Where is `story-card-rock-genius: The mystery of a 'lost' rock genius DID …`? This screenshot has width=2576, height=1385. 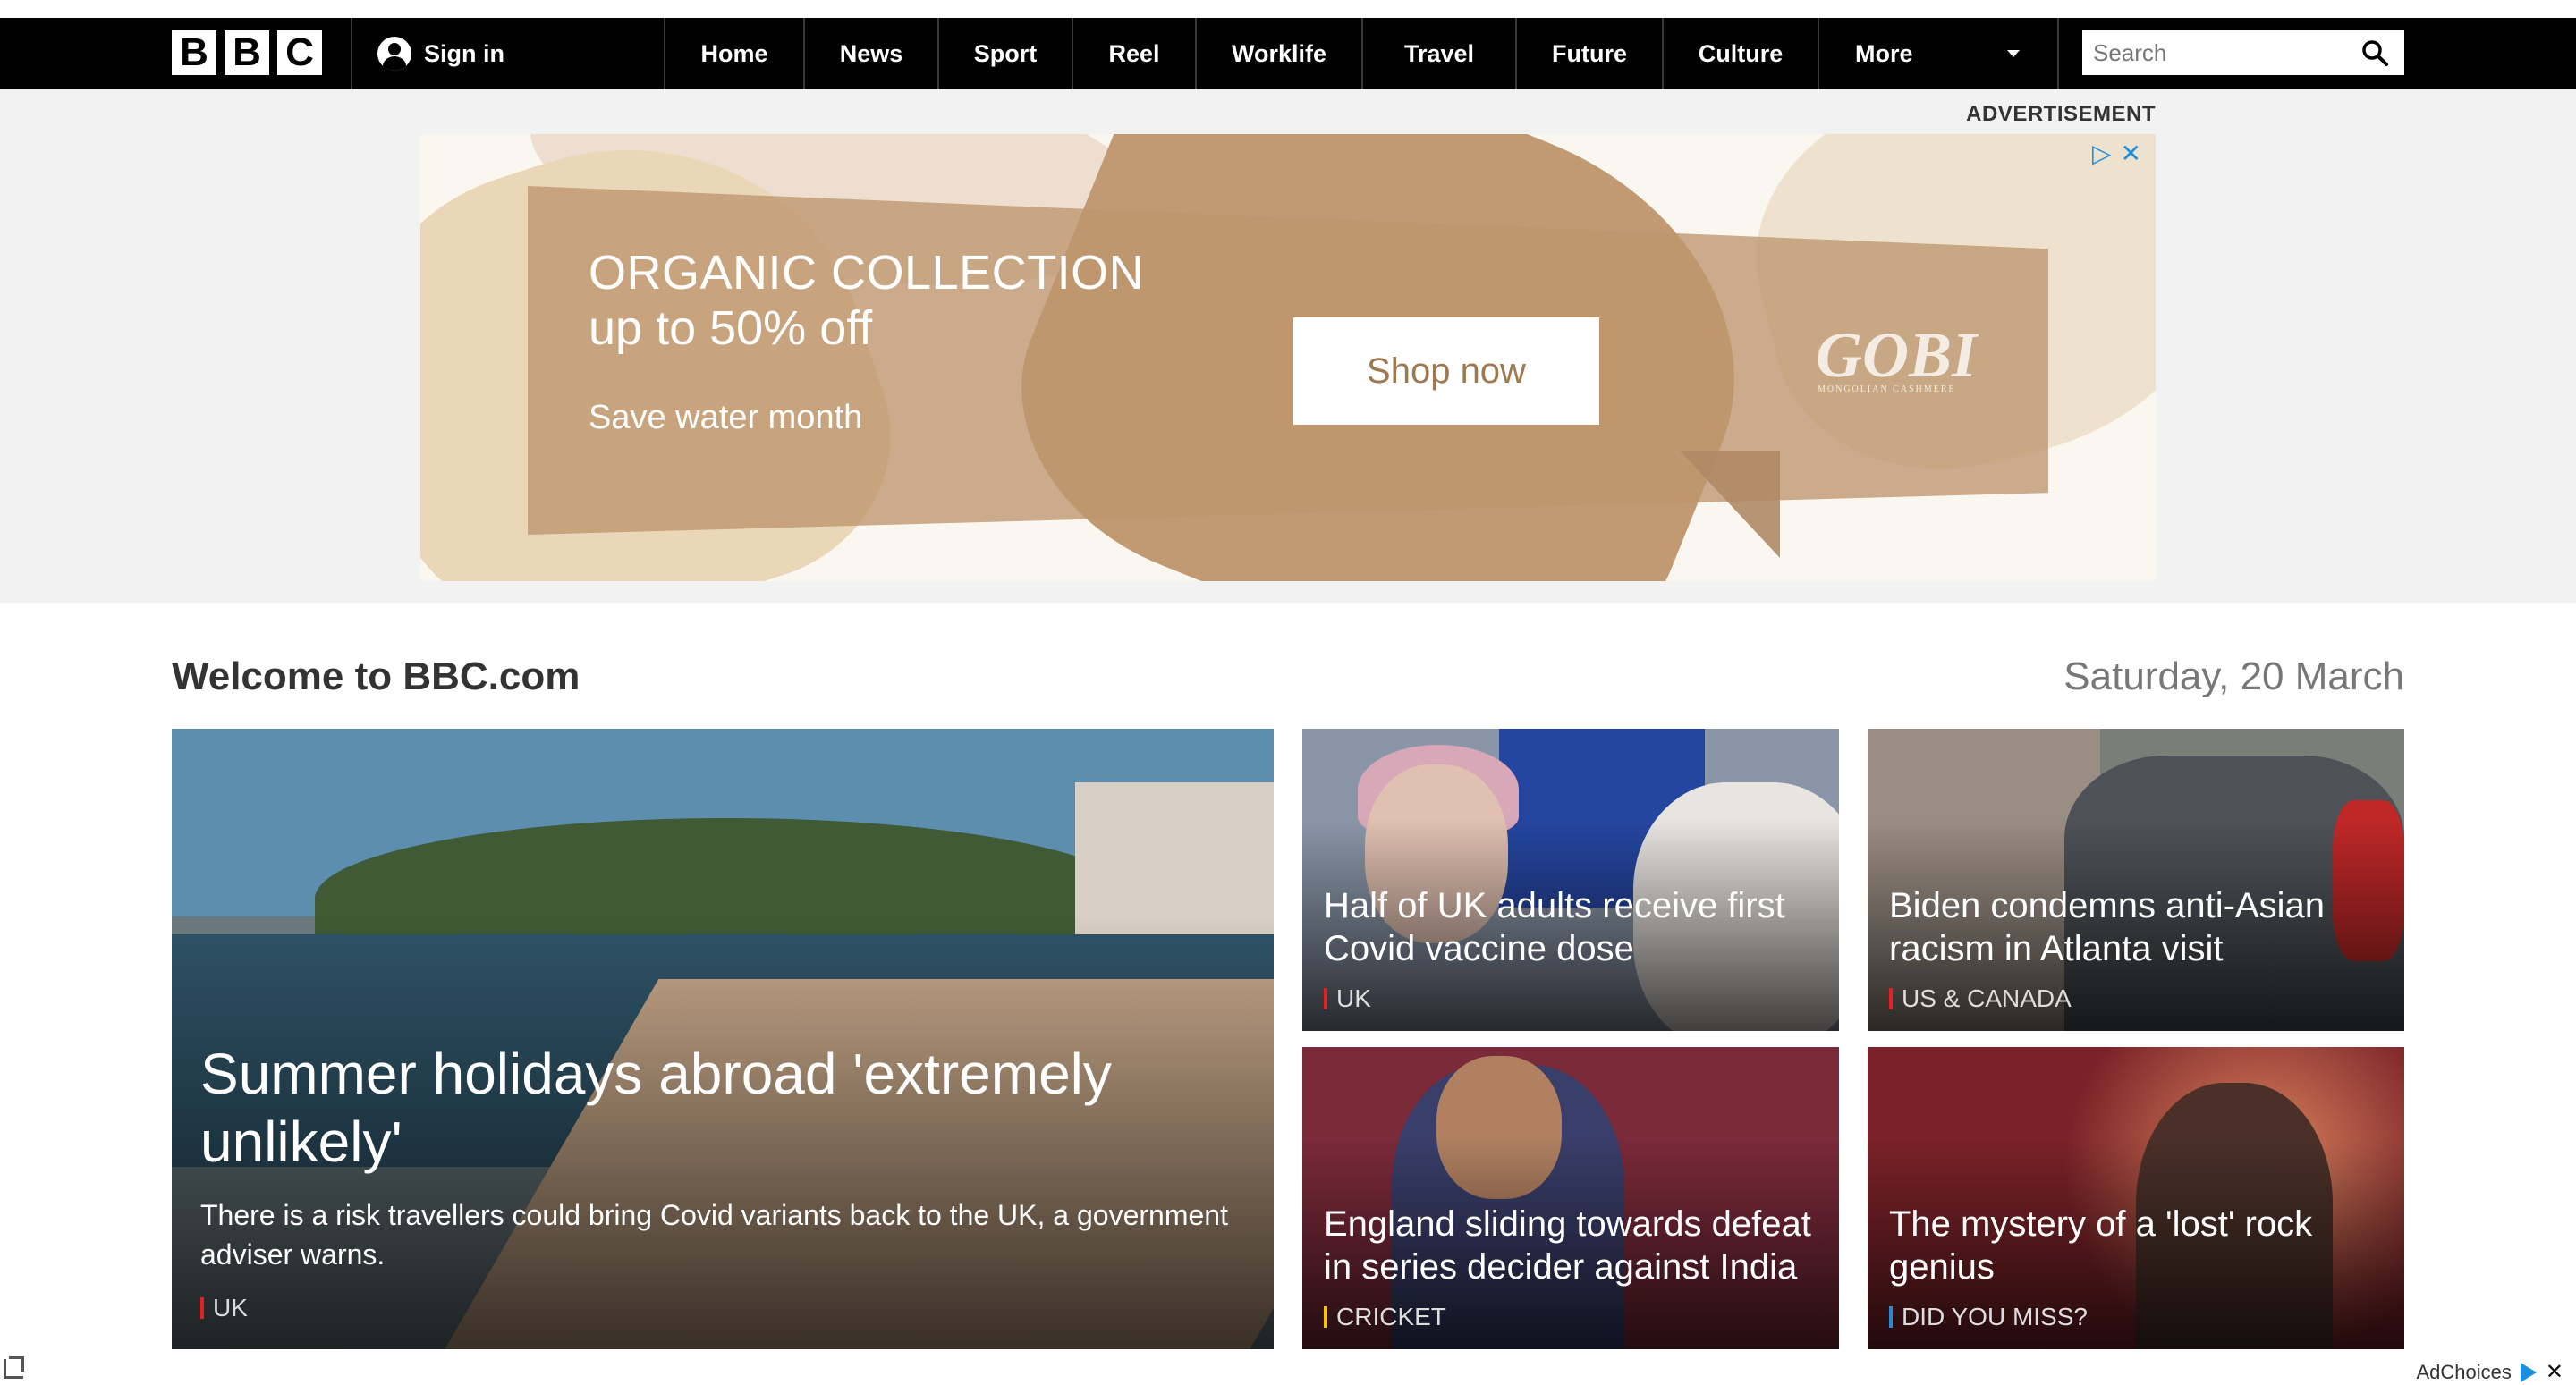
story-card-rock-genius: The mystery of a 'lost' rock genius DID … is located at coordinates (2136, 1198).